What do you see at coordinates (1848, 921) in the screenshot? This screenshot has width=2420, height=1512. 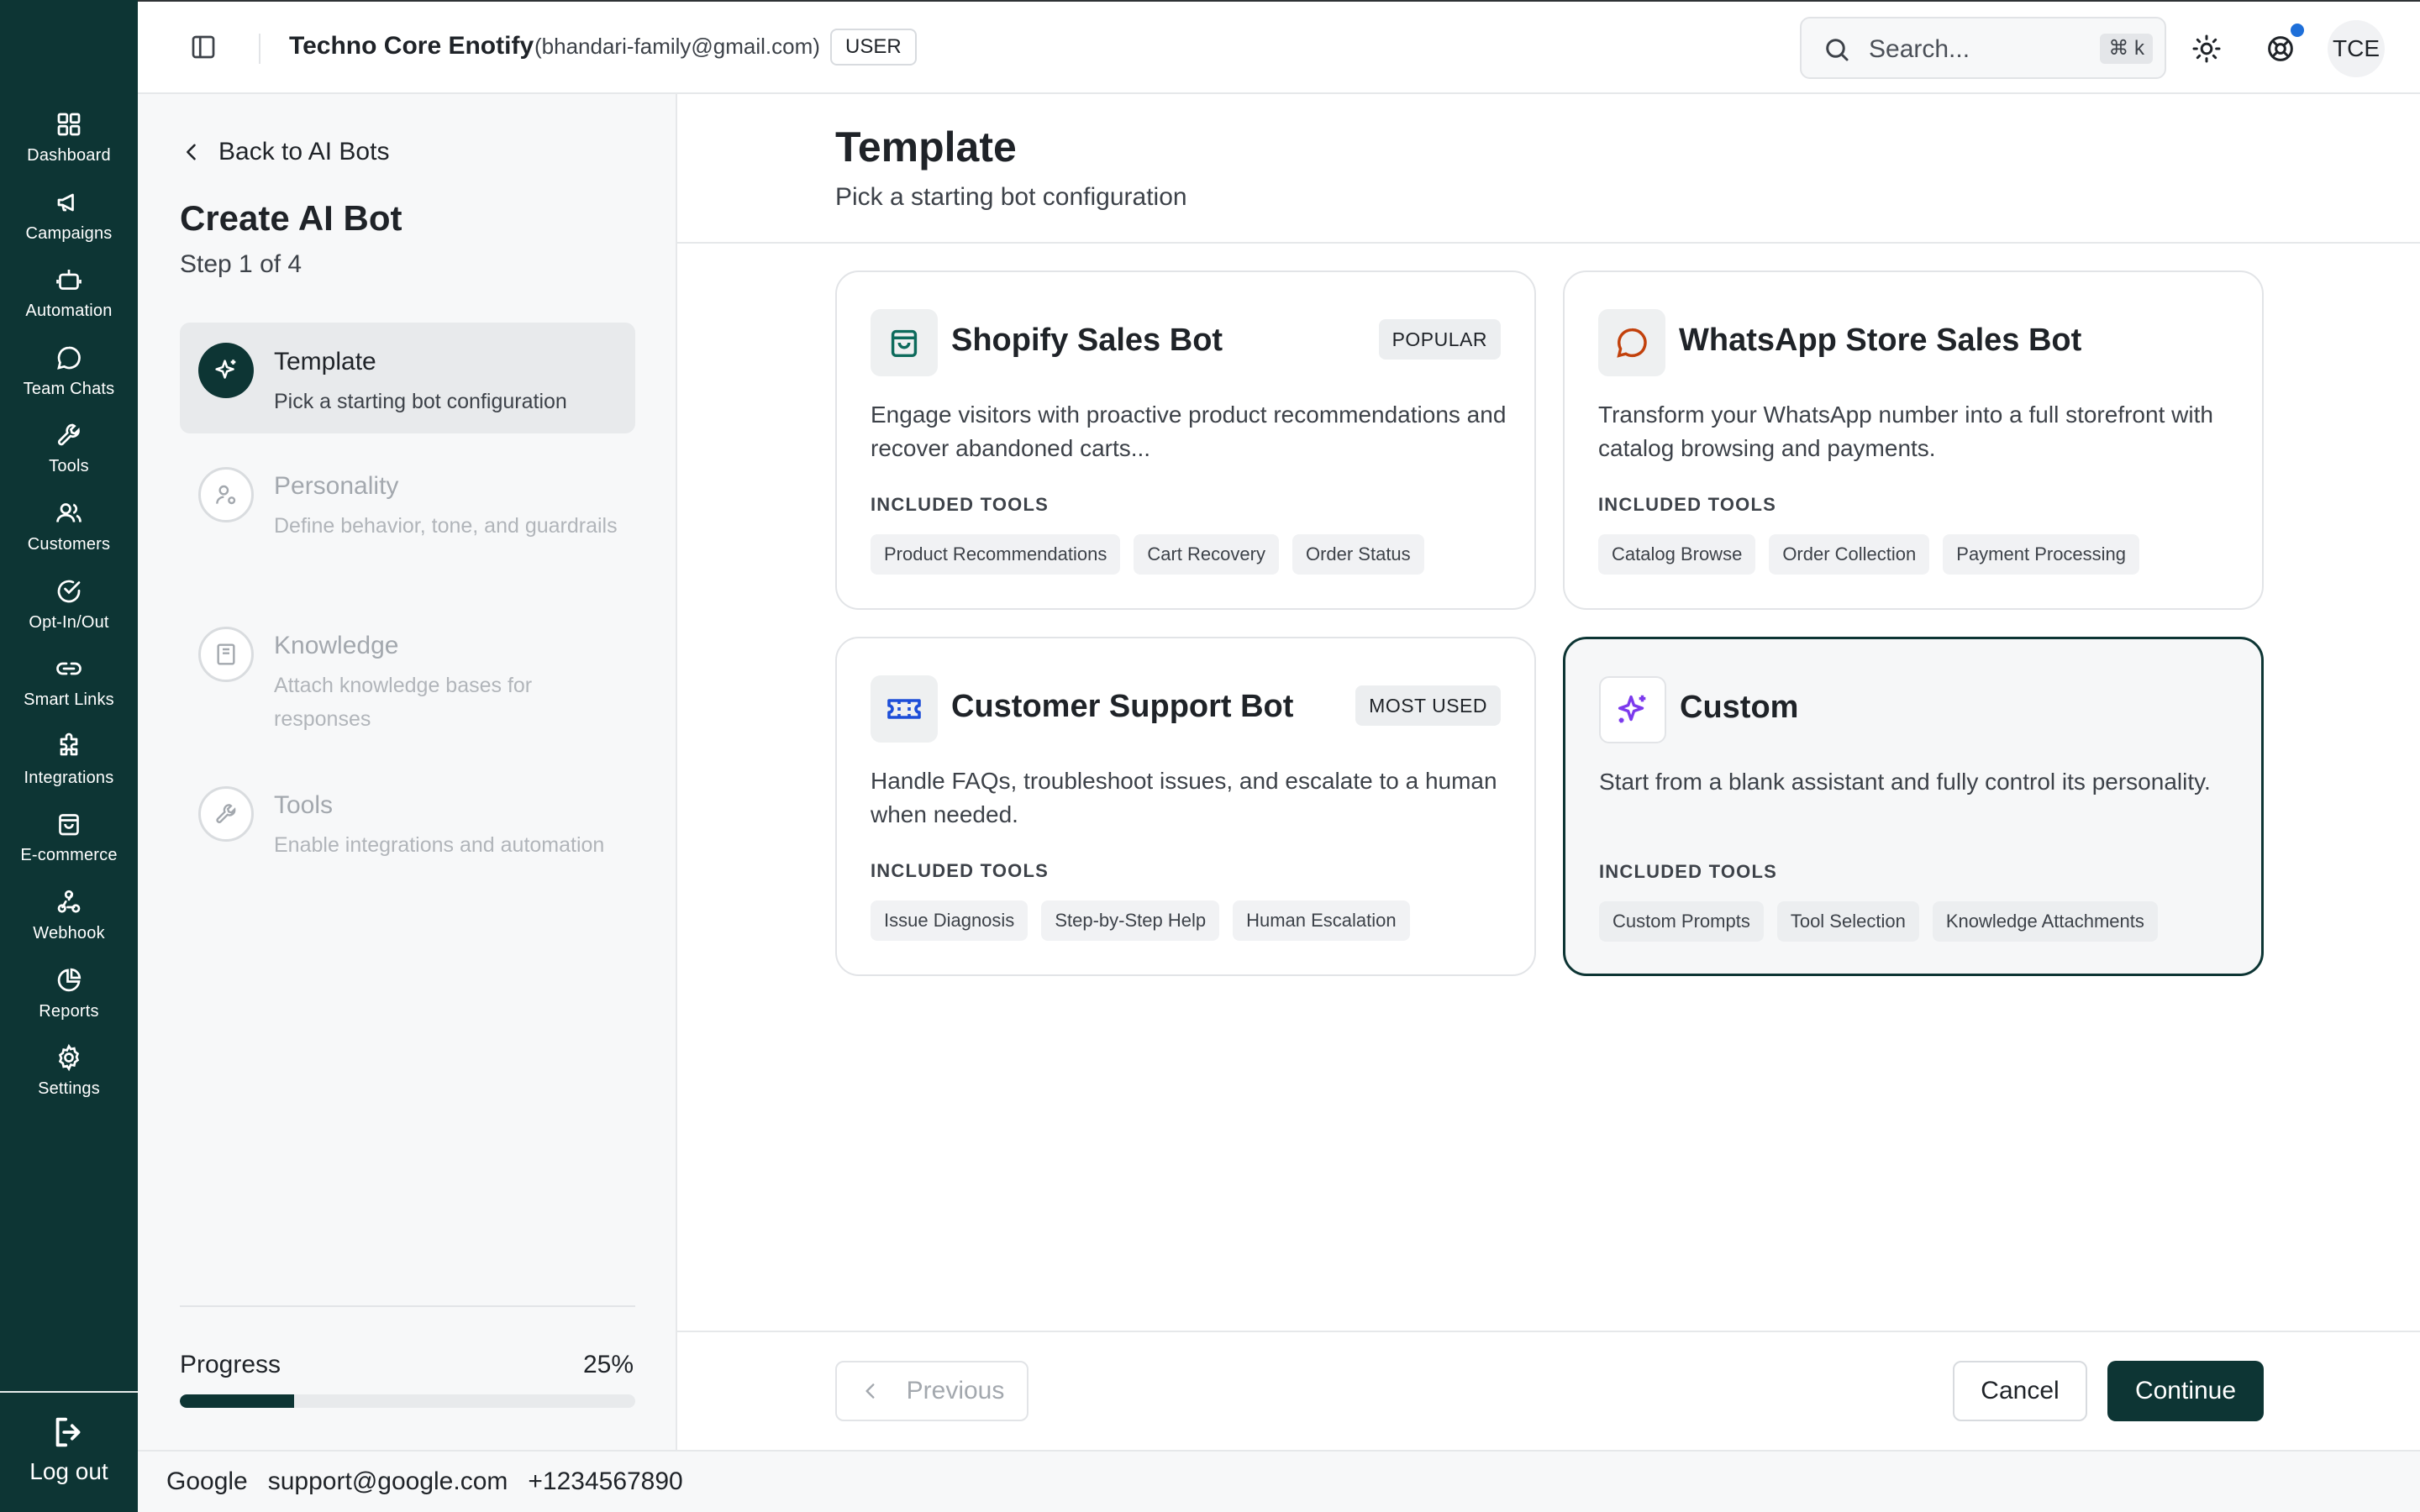 I see `tool-chip: Tool Selection` at bounding box center [1848, 921].